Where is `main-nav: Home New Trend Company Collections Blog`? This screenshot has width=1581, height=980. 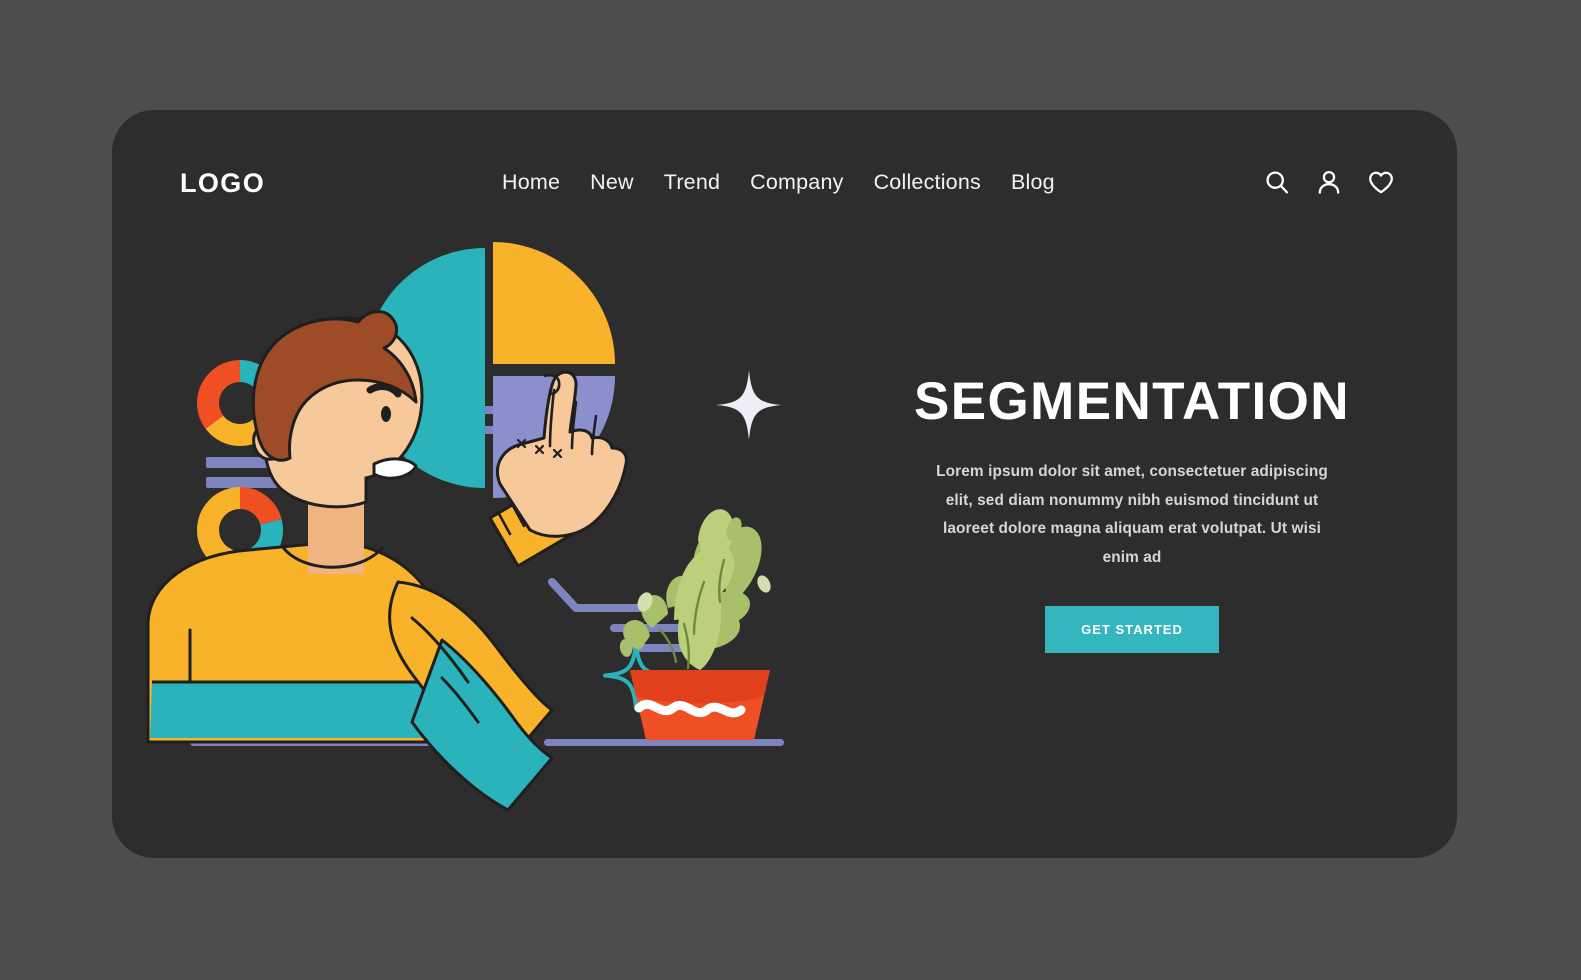 main-nav: Home New Trend Company Collections Blog is located at coordinates (778, 182).